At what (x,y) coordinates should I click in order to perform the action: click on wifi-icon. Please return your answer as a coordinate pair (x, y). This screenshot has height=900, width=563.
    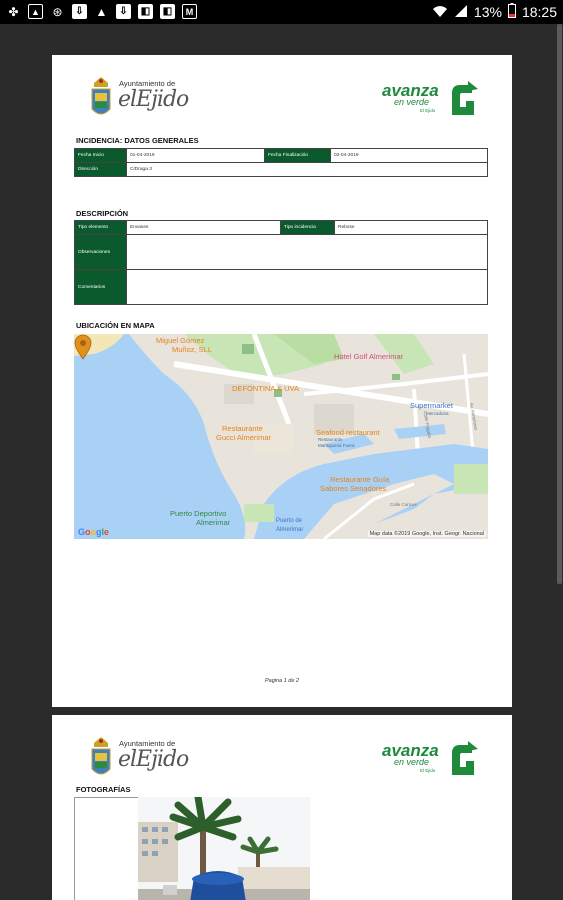
    Looking at the image, I should click on (440, 12).